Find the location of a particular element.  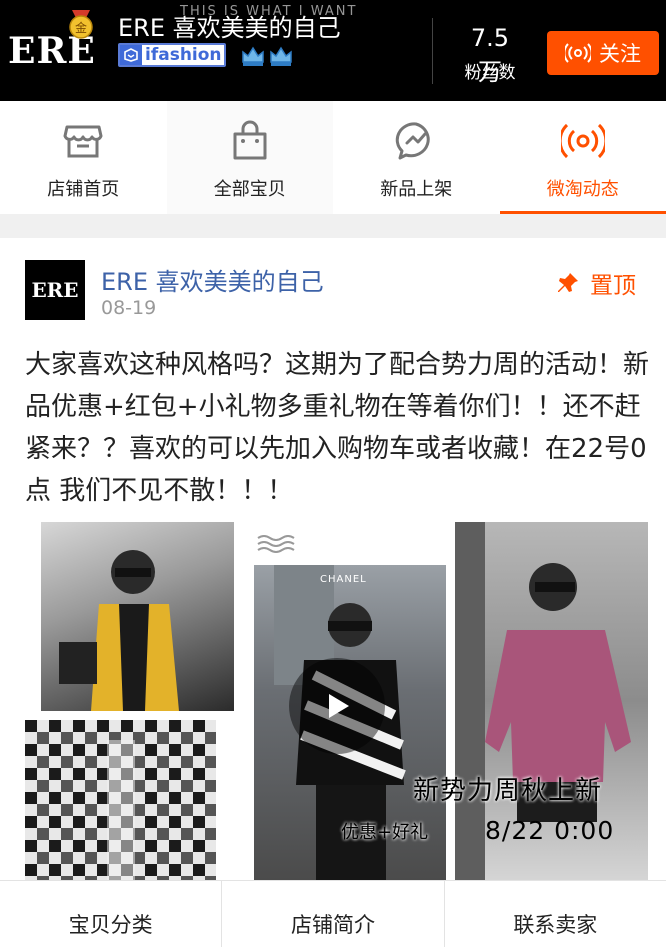

tab-label: 微淘动态 is located at coordinates (582, 189).